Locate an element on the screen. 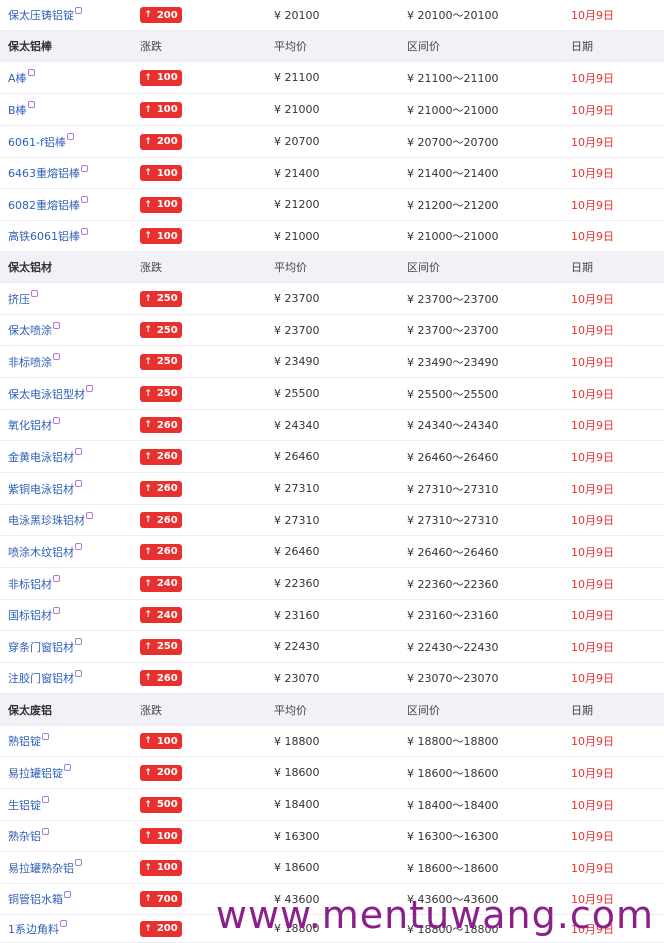 The height and width of the screenshot is (943, 664). product-link: 保太压铸铝锭 is located at coordinates (41, 15).